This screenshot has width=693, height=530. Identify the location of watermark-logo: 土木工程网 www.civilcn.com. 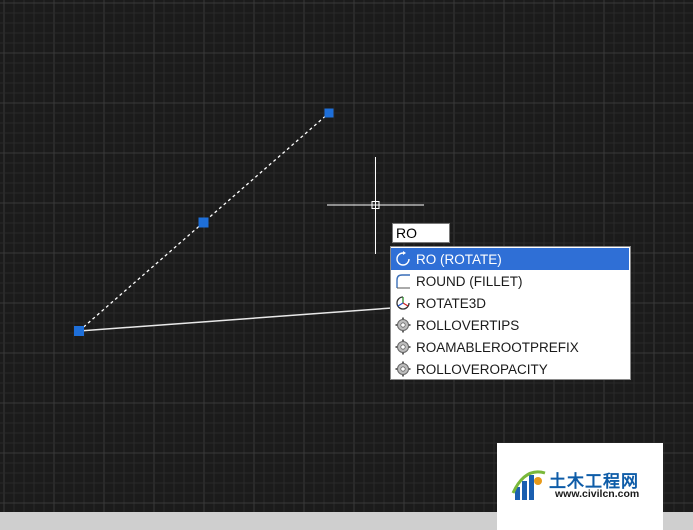
(580, 486).